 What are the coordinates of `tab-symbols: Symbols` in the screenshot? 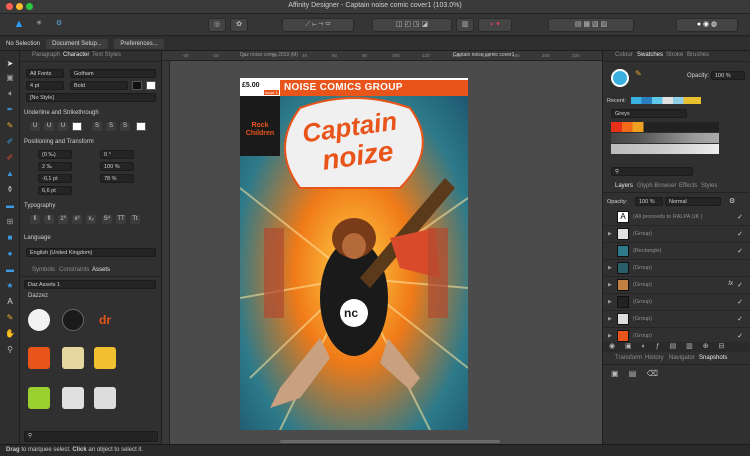 It's located at (43, 270).